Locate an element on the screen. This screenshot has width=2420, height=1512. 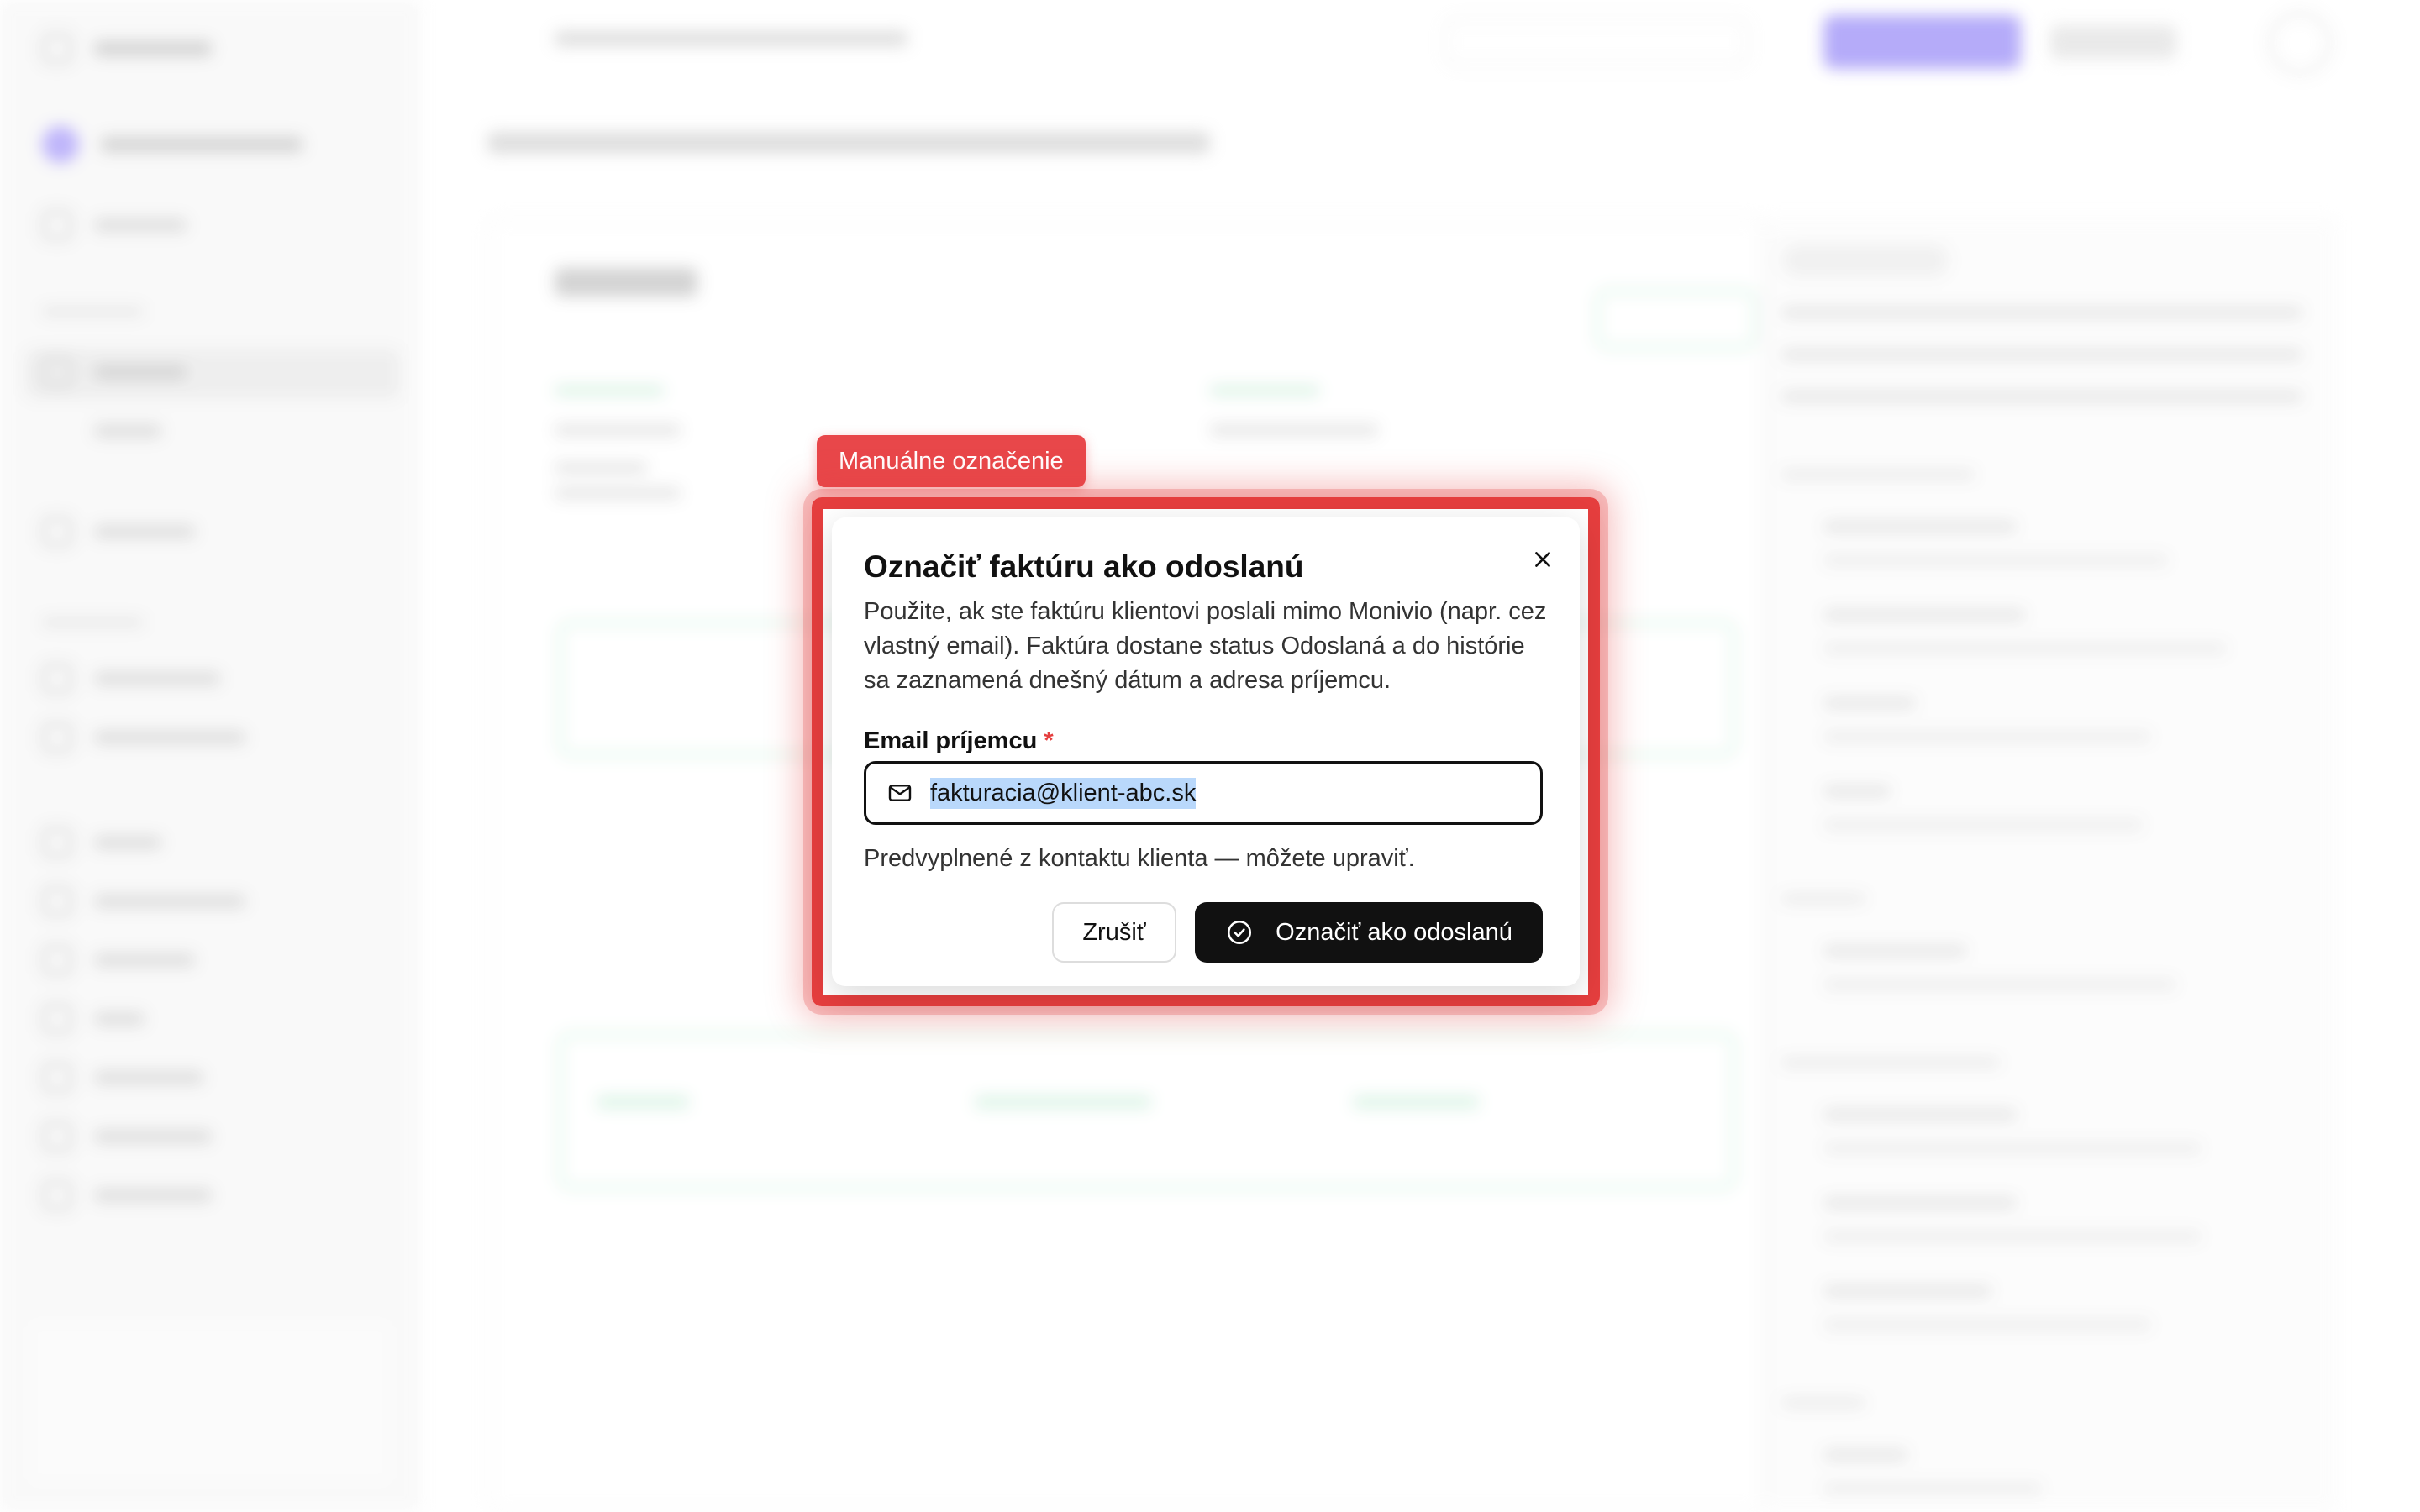
mark-sent-label: Označiť ako odoslanú is located at coordinates (1394, 932).